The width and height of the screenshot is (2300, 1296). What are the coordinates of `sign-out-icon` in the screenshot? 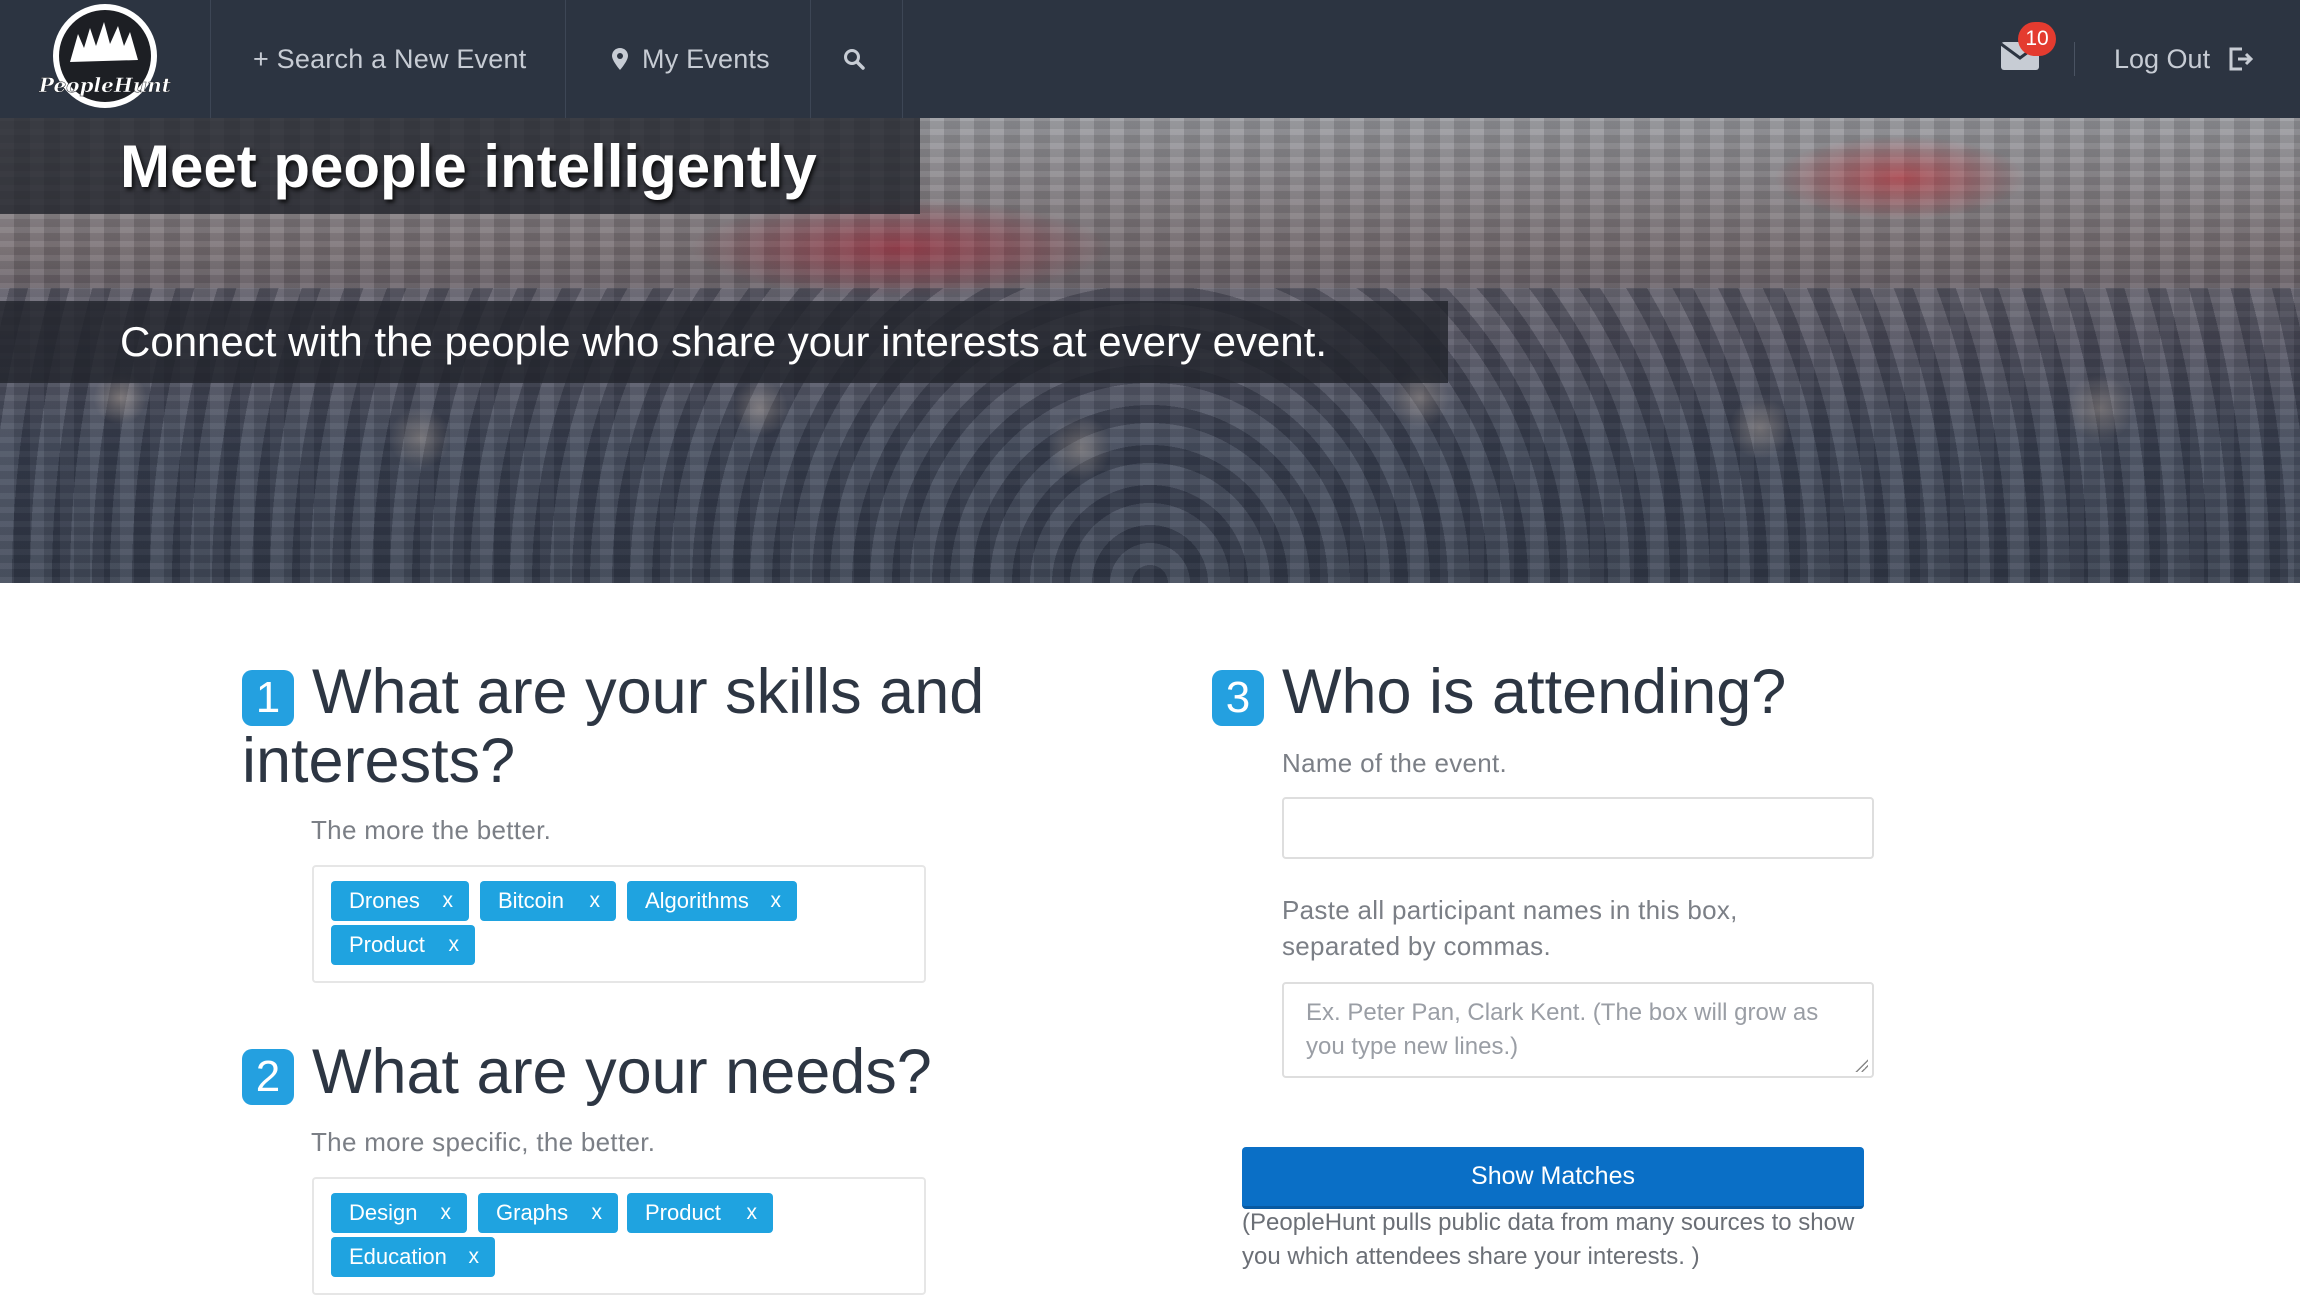 It's located at (2241, 59).